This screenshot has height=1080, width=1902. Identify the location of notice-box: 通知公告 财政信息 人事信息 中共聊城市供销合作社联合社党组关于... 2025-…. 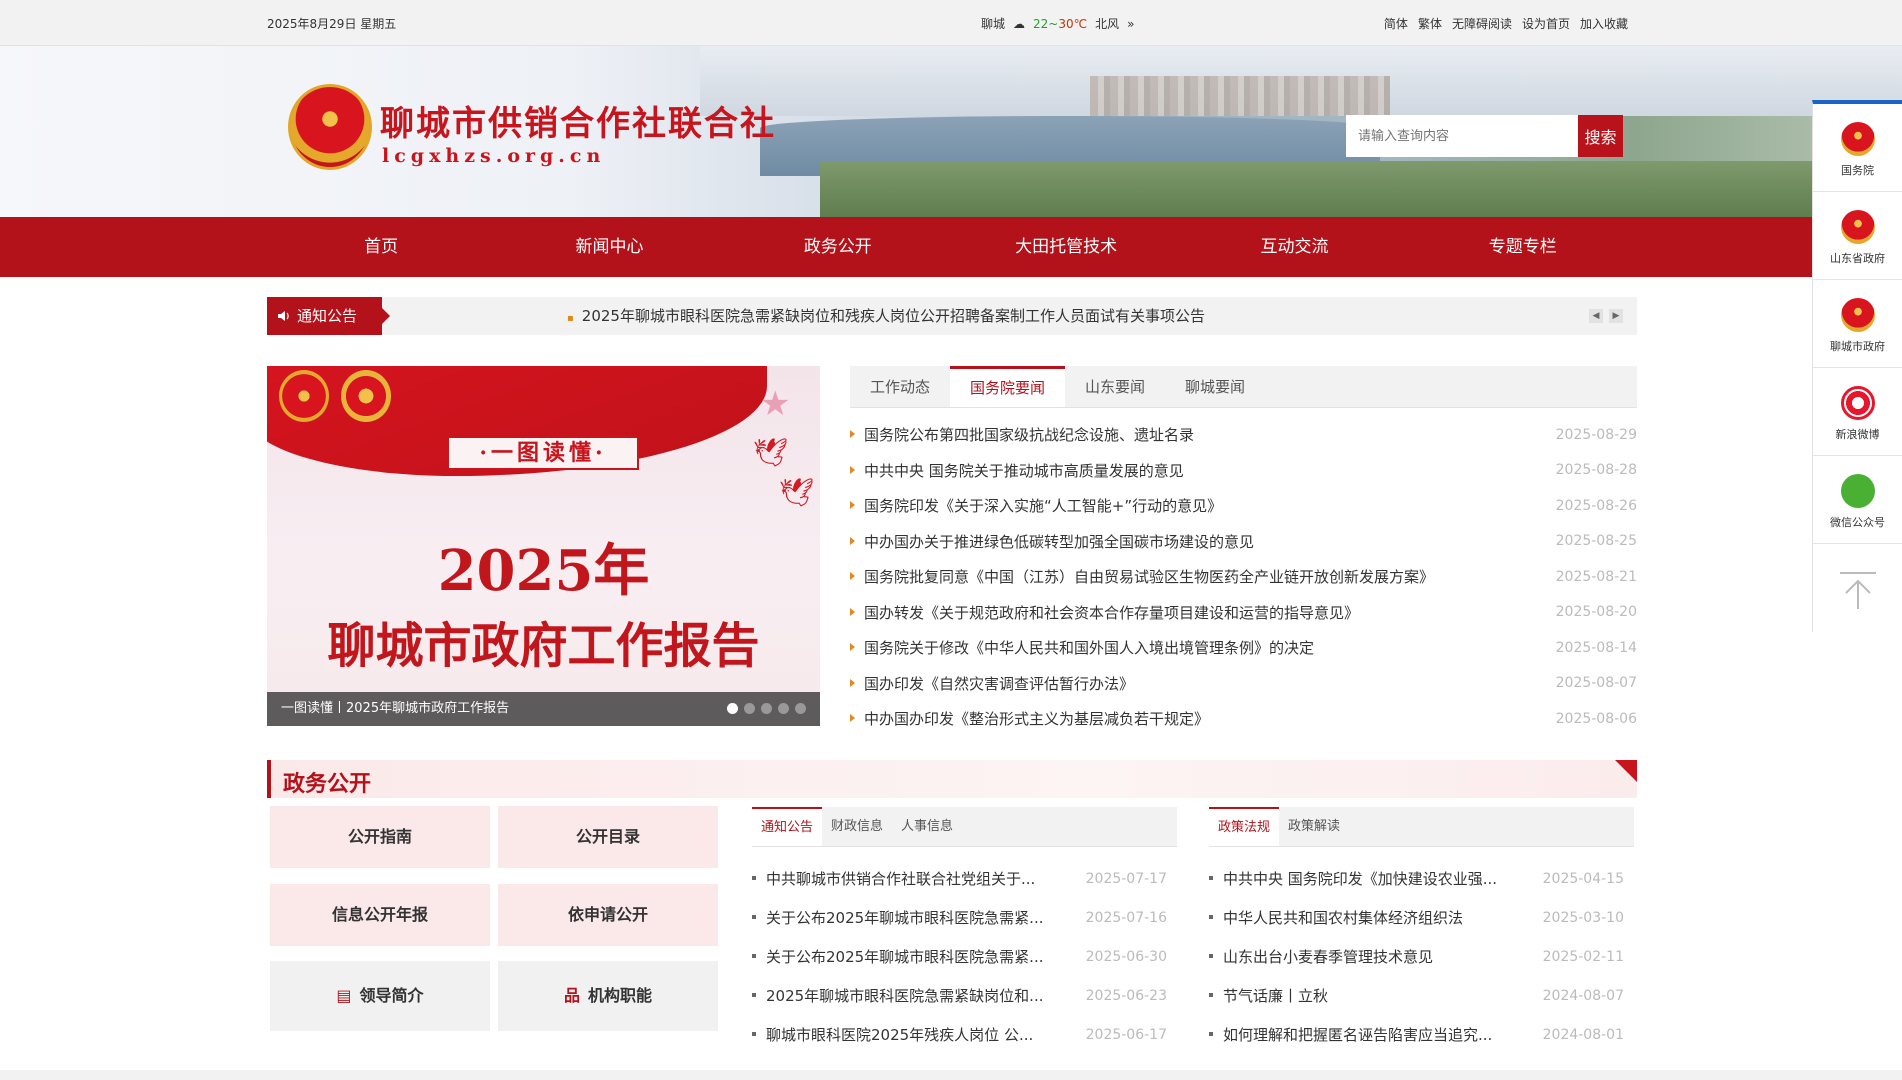
(964, 930).